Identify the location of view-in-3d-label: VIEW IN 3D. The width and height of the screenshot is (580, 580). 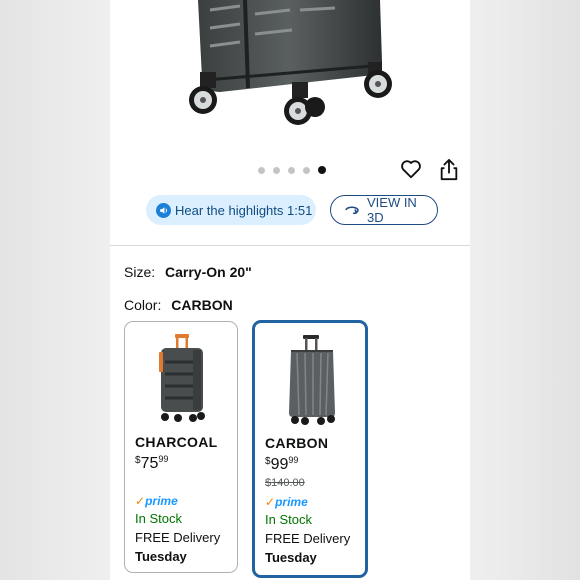
(391, 210).